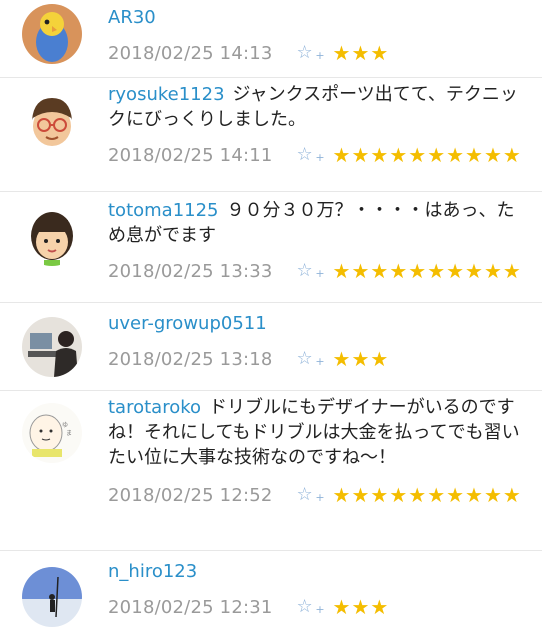 The height and width of the screenshot is (640, 542). I want to click on timestamp: 2018/02/25 12:52, so click(190, 495).